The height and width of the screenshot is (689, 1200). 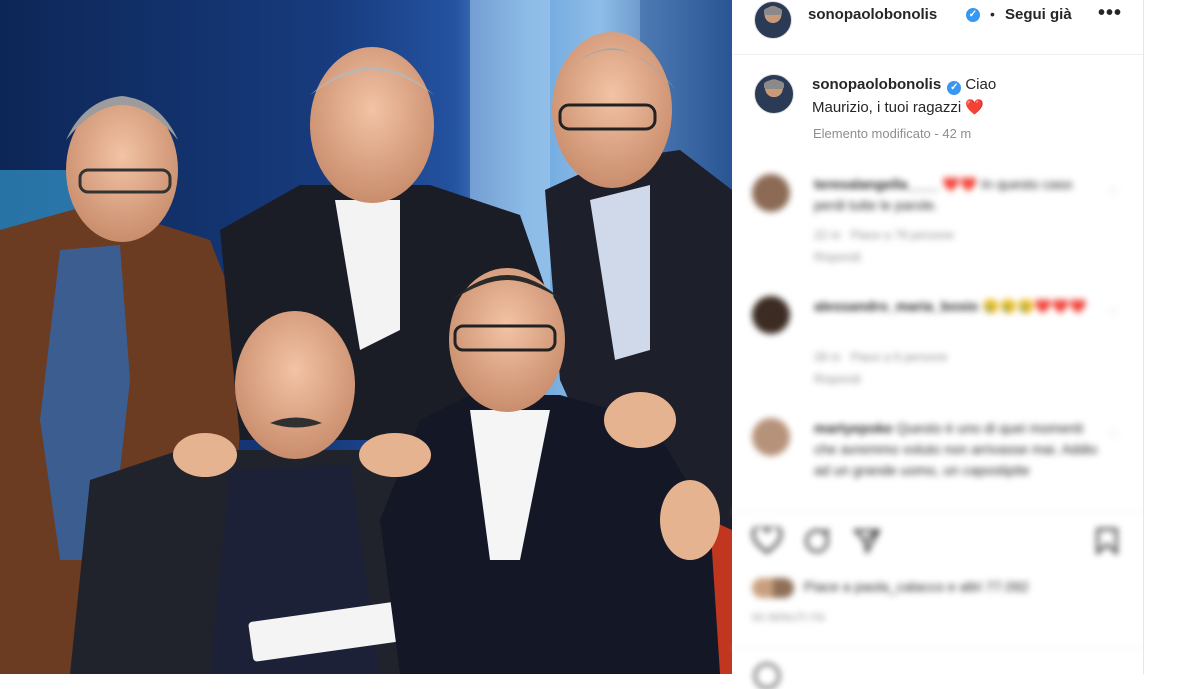 What do you see at coordinates (973, 15) in the screenshot?
I see `verified-badge-icon: ✓` at bounding box center [973, 15].